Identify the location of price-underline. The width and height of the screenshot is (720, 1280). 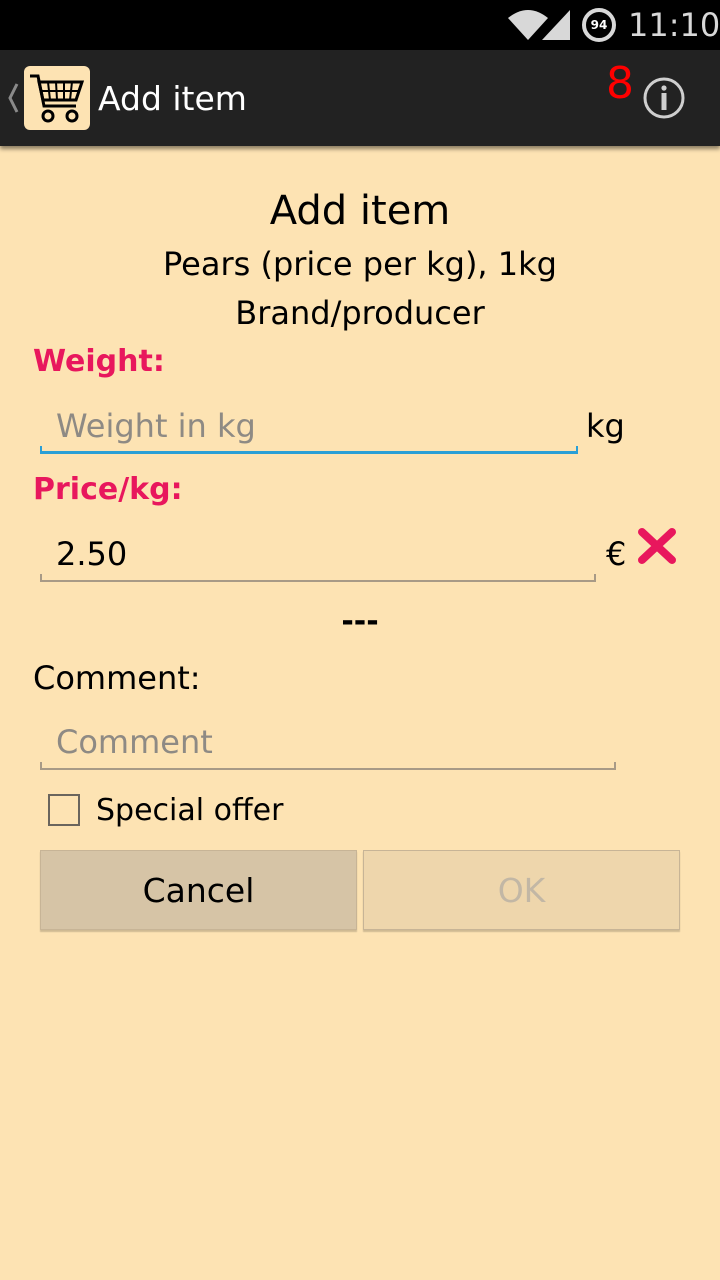
(318, 578).